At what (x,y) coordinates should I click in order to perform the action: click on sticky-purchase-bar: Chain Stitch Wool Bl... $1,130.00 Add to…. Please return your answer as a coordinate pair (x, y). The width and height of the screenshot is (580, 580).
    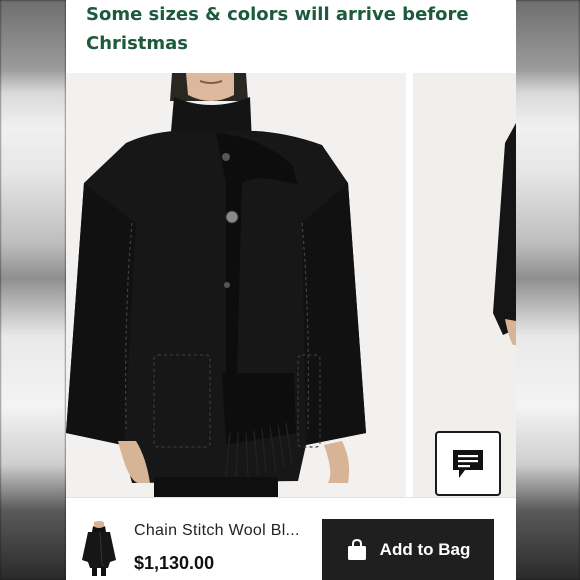
    Looking at the image, I should click on (291, 538).